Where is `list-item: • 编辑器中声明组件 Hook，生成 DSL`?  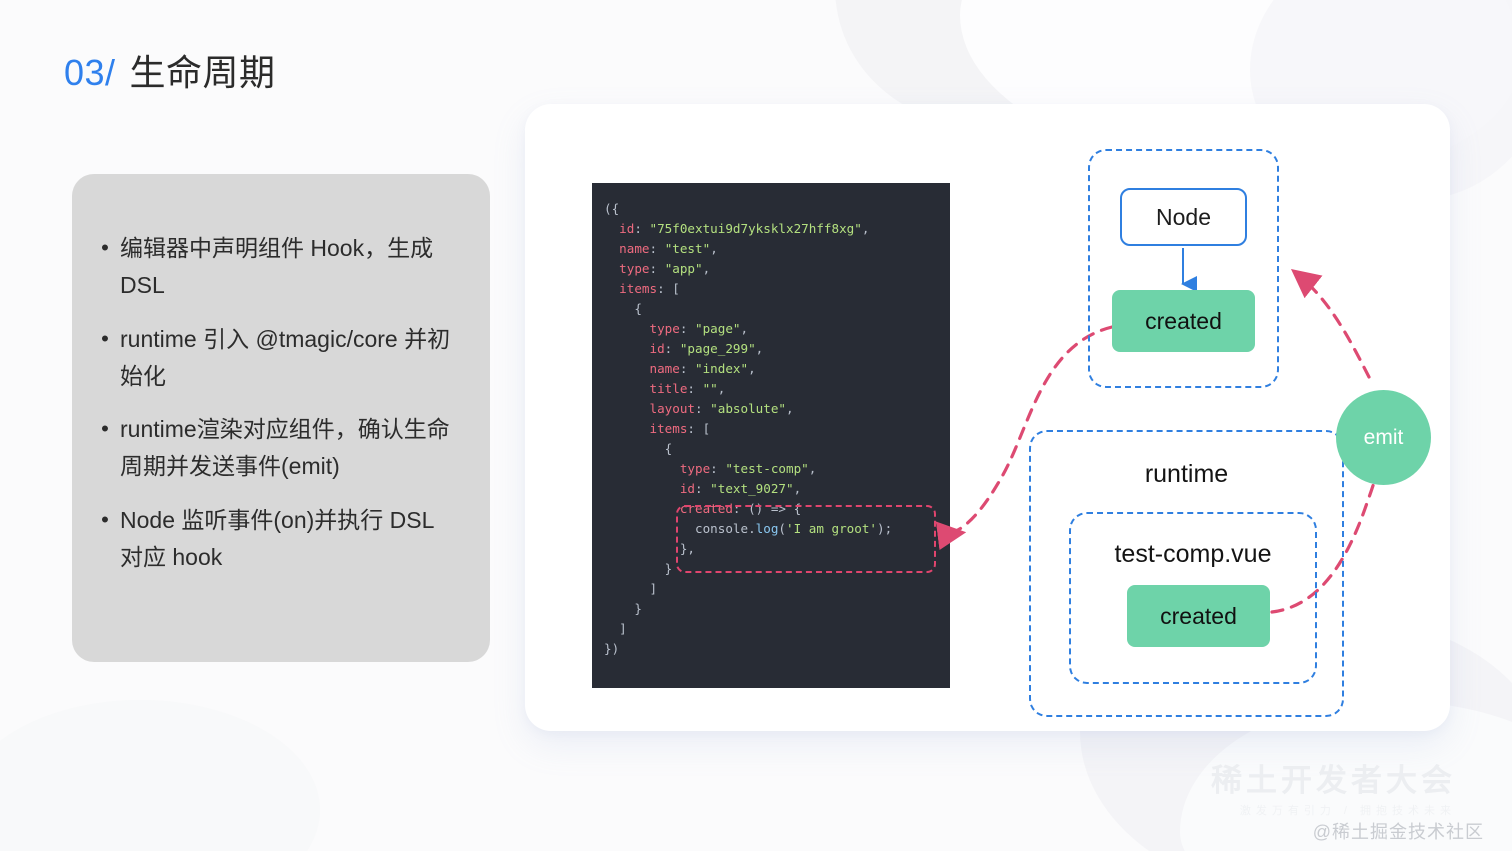
list-item: • 编辑器中声明组件 Hook，生成 DSL is located at coordinates (276, 267).